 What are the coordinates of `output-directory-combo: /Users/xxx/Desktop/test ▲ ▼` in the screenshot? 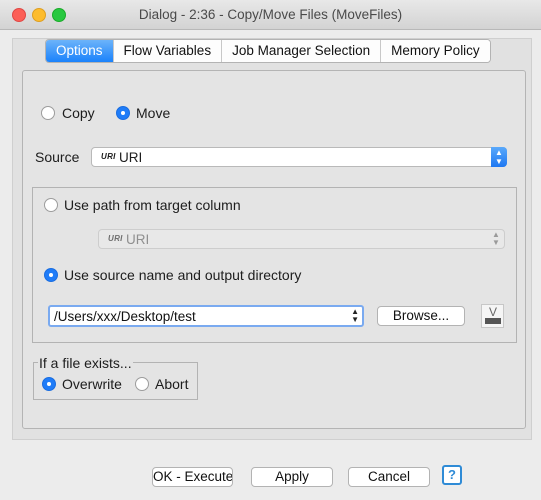 It's located at (206, 316).